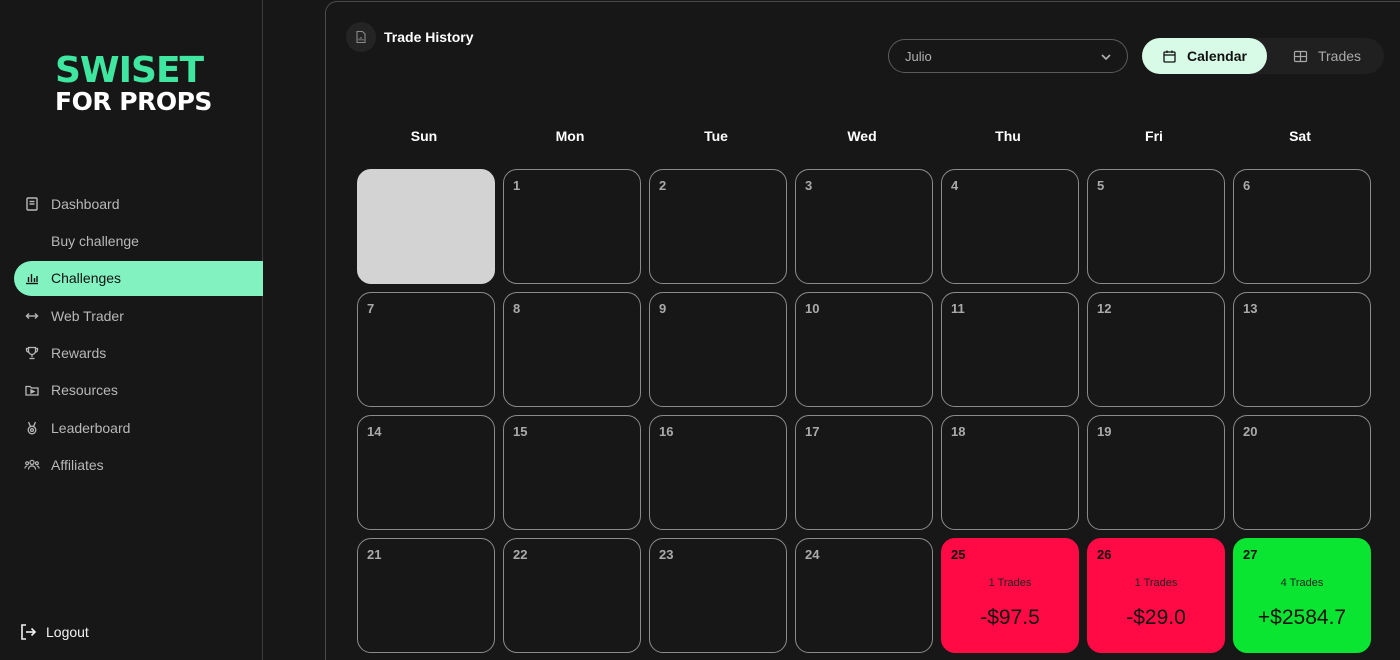 The height and width of the screenshot is (660, 1400). What do you see at coordinates (718, 349) in the screenshot?
I see `calendar-day-cell: 9` at bounding box center [718, 349].